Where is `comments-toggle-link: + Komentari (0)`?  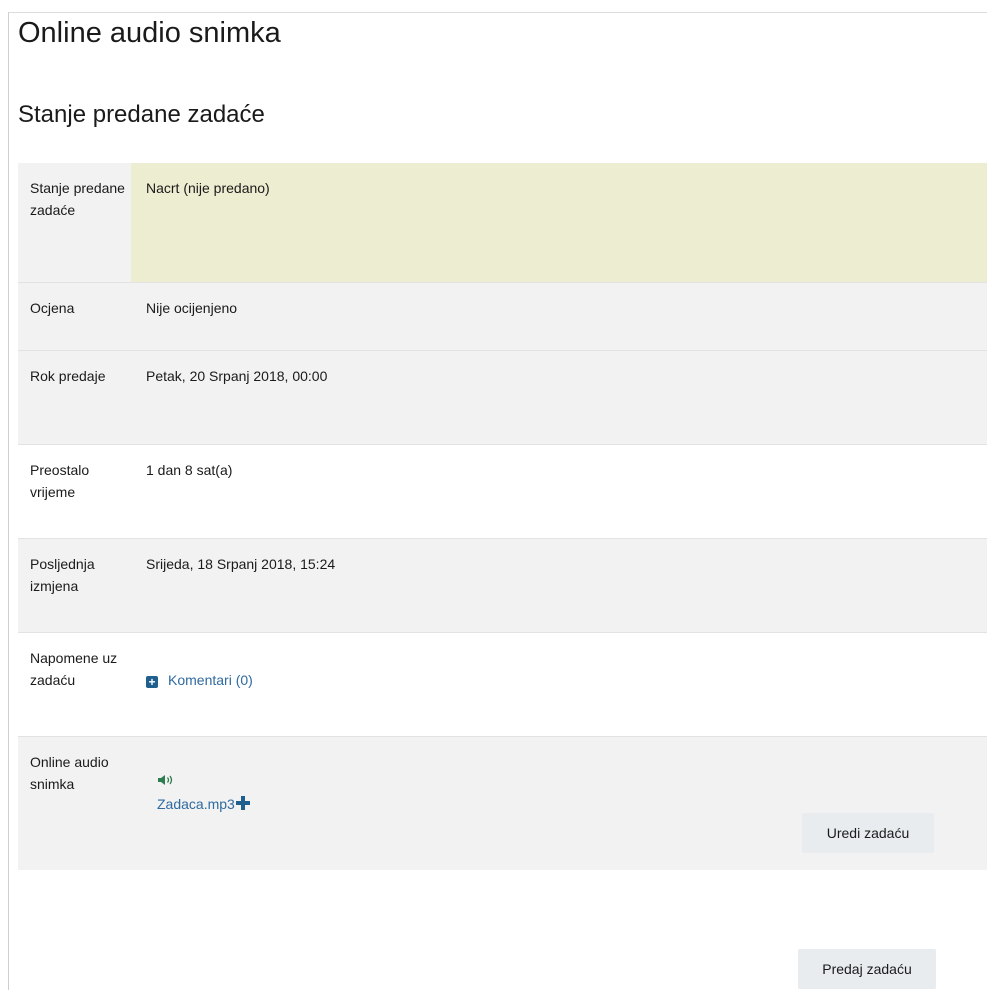
comments-toggle-link: + Komentari (0) is located at coordinates (199, 681).